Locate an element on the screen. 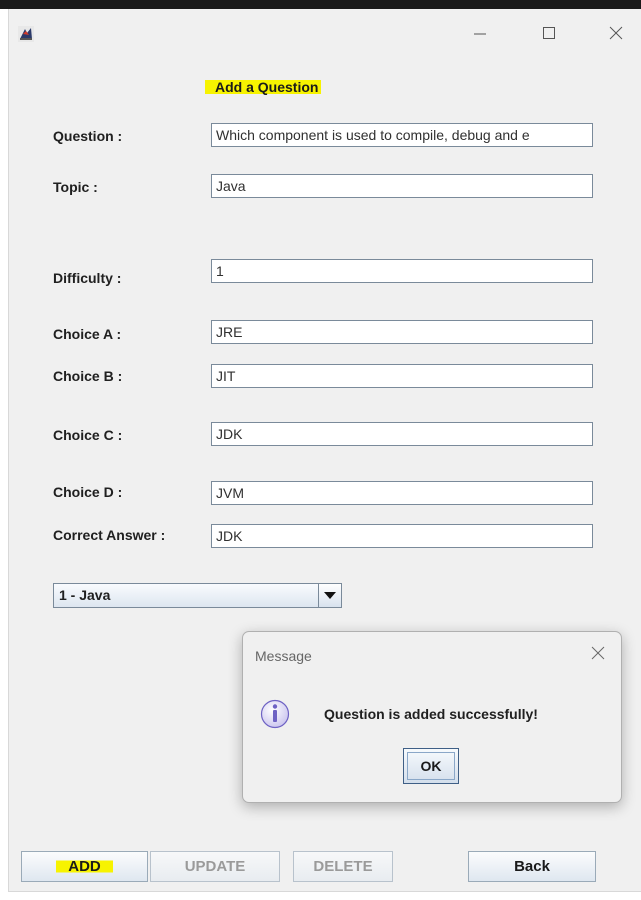  dialog-title: Message is located at coordinates (283, 656).